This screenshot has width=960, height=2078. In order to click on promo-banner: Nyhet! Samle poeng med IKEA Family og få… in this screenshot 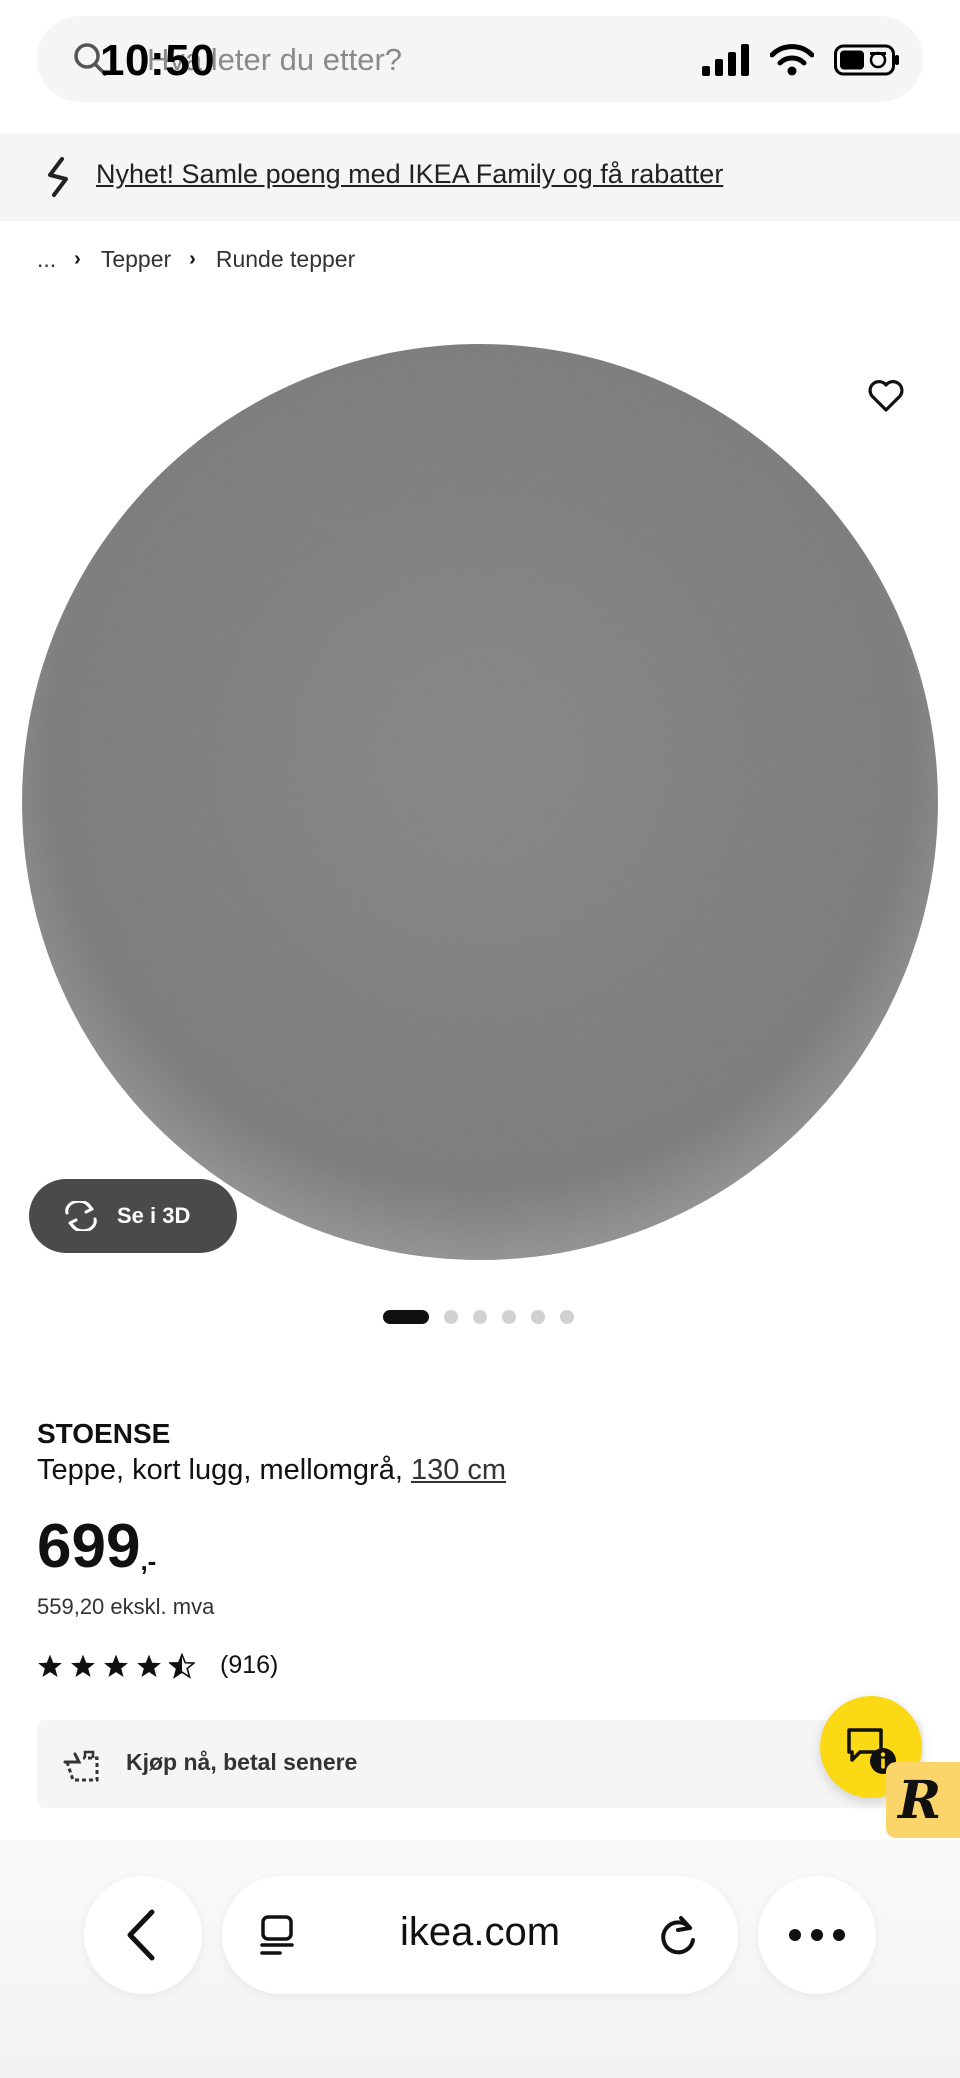, I will do `click(480, 177)`.